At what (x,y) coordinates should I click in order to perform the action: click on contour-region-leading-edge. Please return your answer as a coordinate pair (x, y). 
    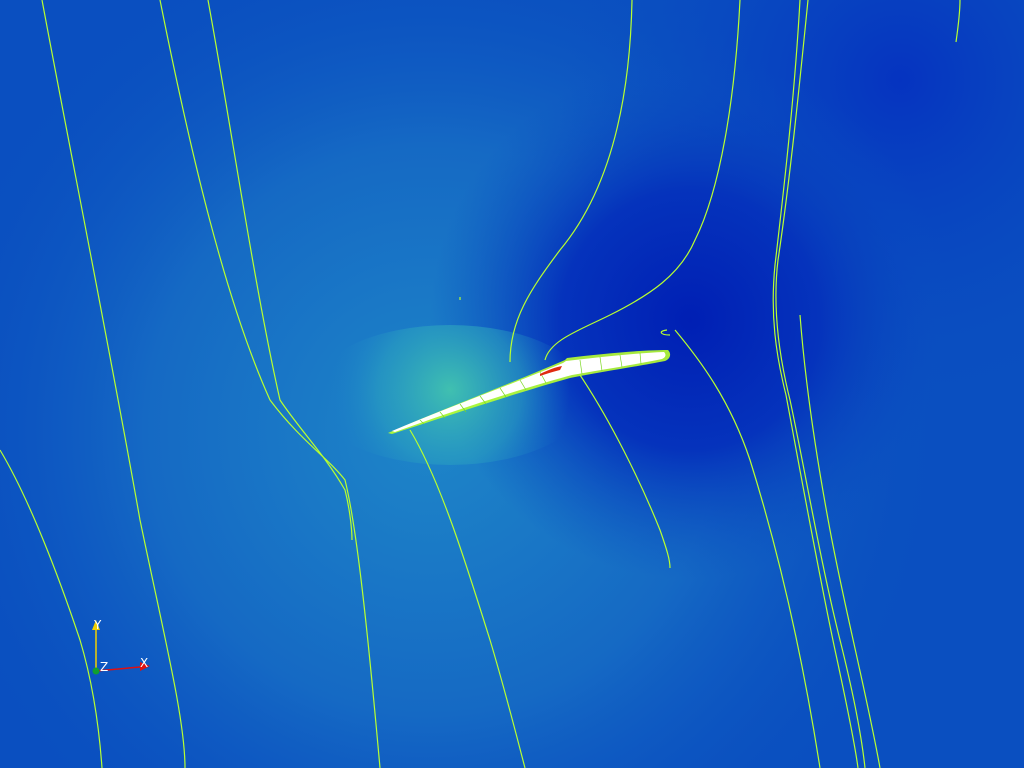
    Looking at the image, I should click on (450, 395).